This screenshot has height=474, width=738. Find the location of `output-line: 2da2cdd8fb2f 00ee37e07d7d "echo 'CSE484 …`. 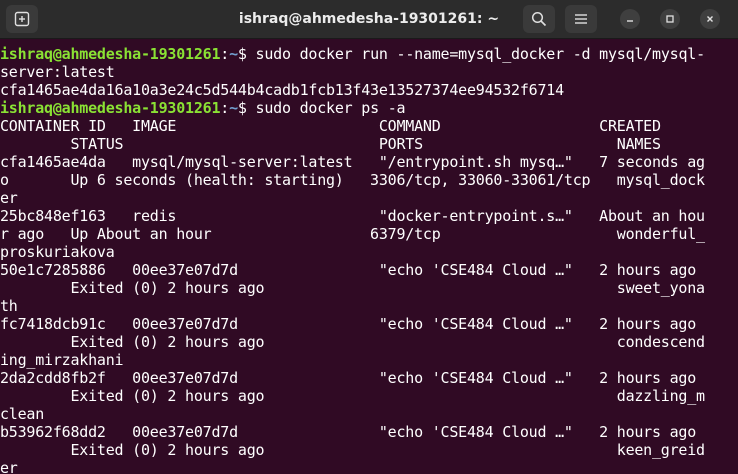

output-line: 2da2cdd8fb2f 00ee37e07d7d "echo 'CSE484 … is located at coordinates (348, 378).